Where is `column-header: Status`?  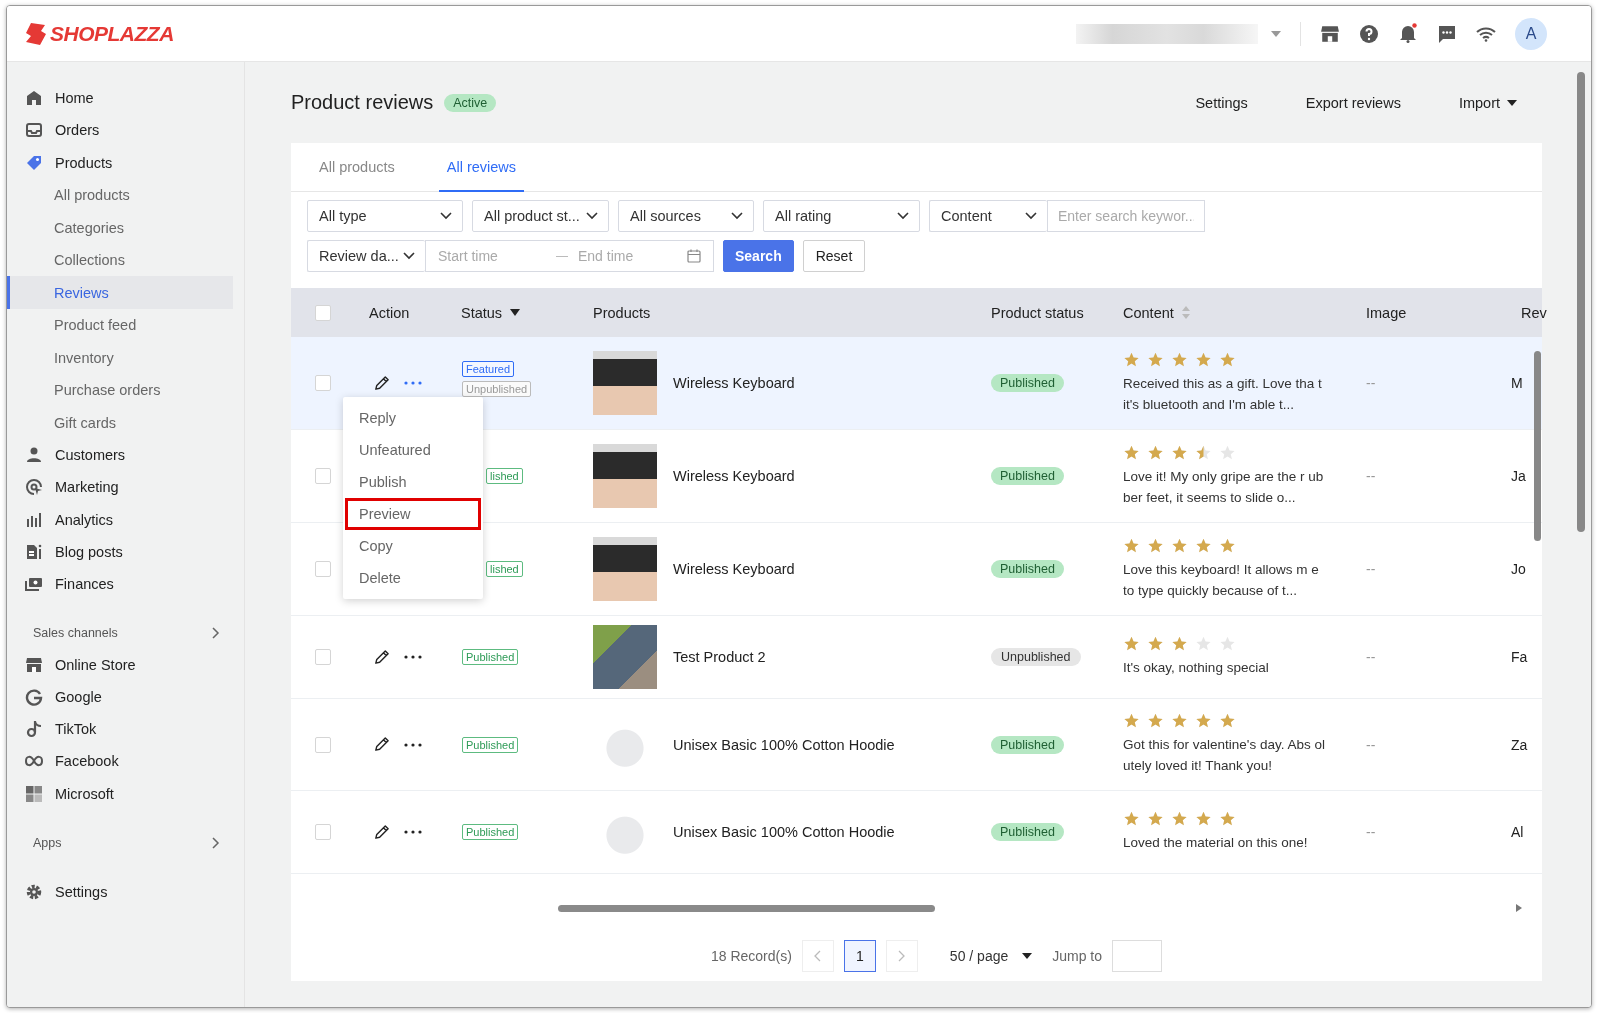 column-header: Status is located at coordinates (482, 312).